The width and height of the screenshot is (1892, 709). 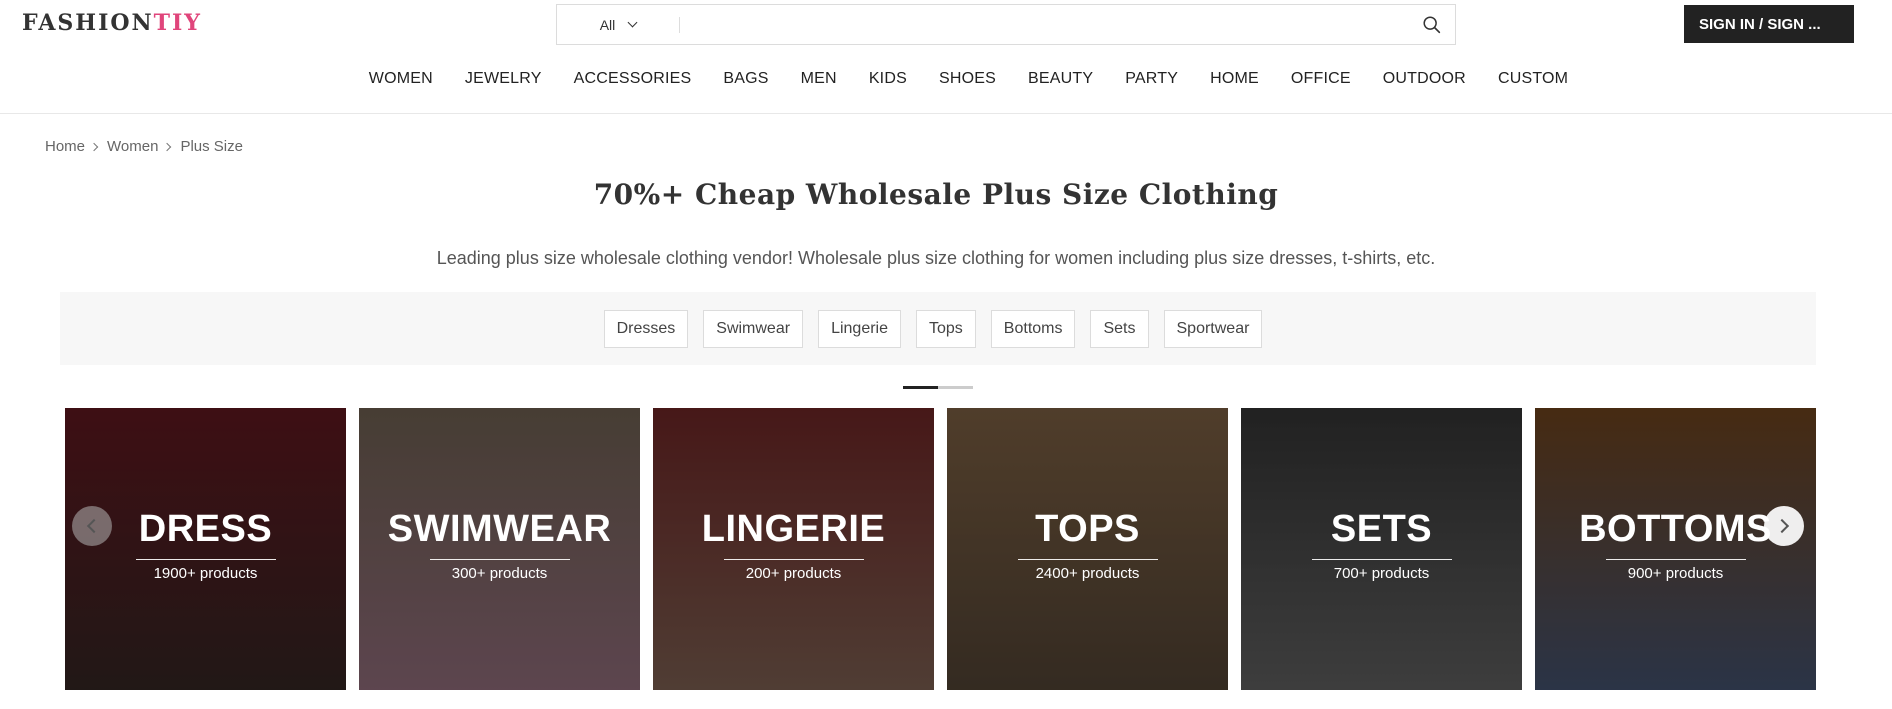 I want to click on category-card-count: 2400+ products, so click(x=1087, y=573).